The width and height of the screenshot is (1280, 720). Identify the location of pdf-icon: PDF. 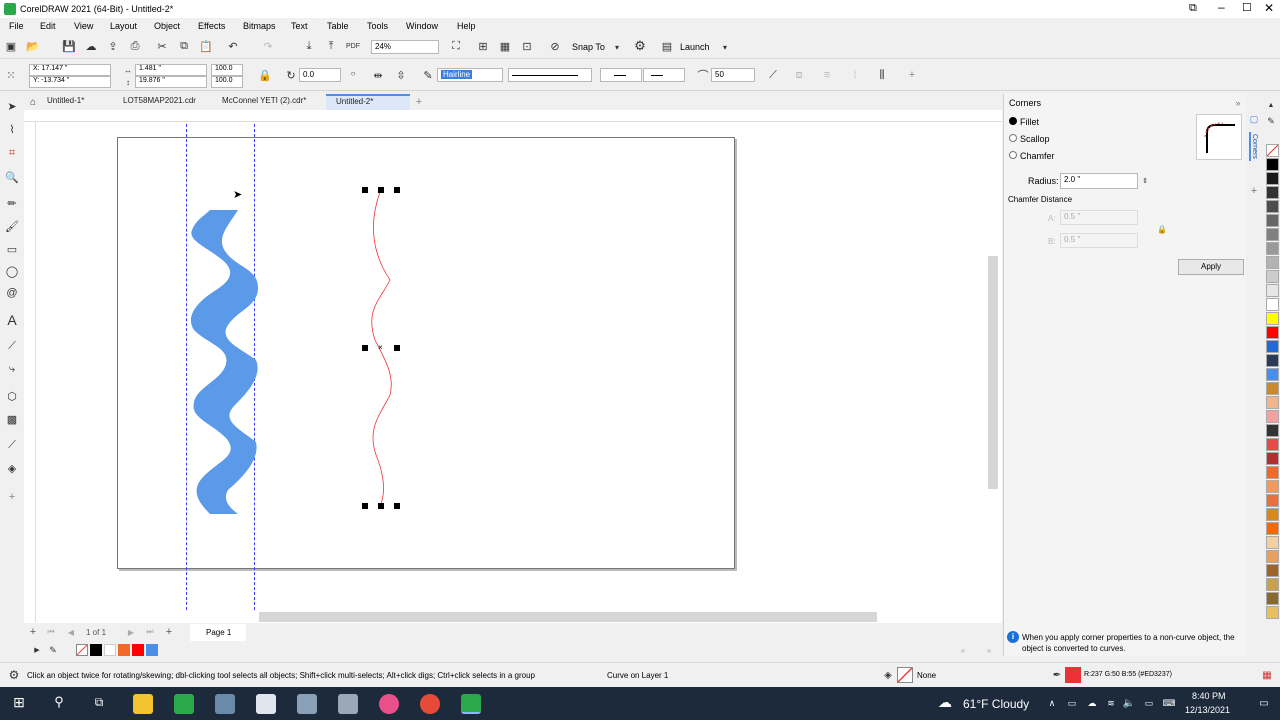
(353, 46).